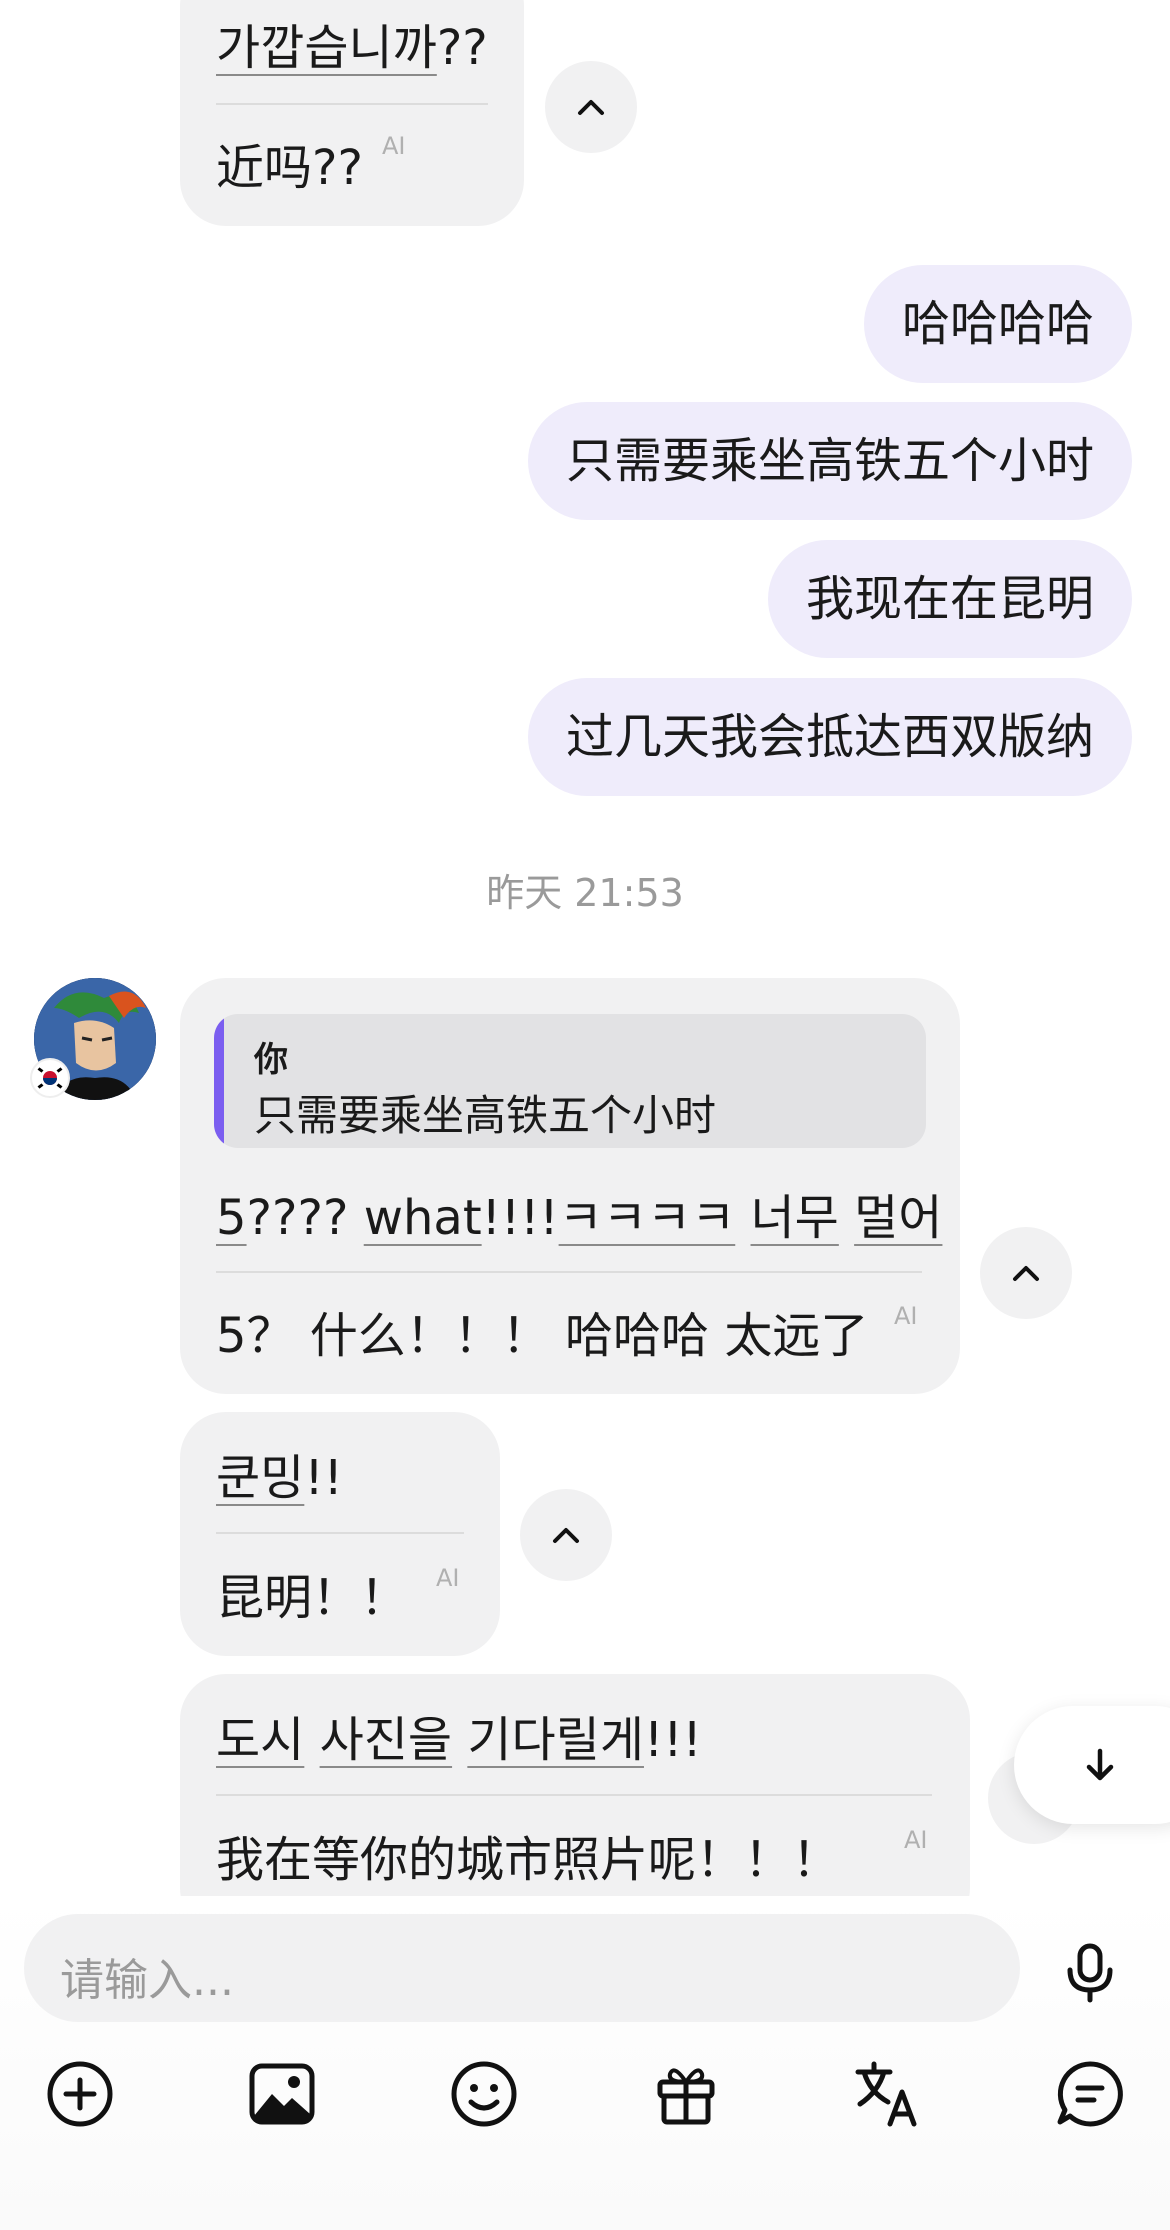 The image size is (1170, 2230). What do you see at coordinates (528, 1860) in the screenshot?
I see `translation-text: 我在等你的城市照片呢！！！` at bounding box center [528, 1860].